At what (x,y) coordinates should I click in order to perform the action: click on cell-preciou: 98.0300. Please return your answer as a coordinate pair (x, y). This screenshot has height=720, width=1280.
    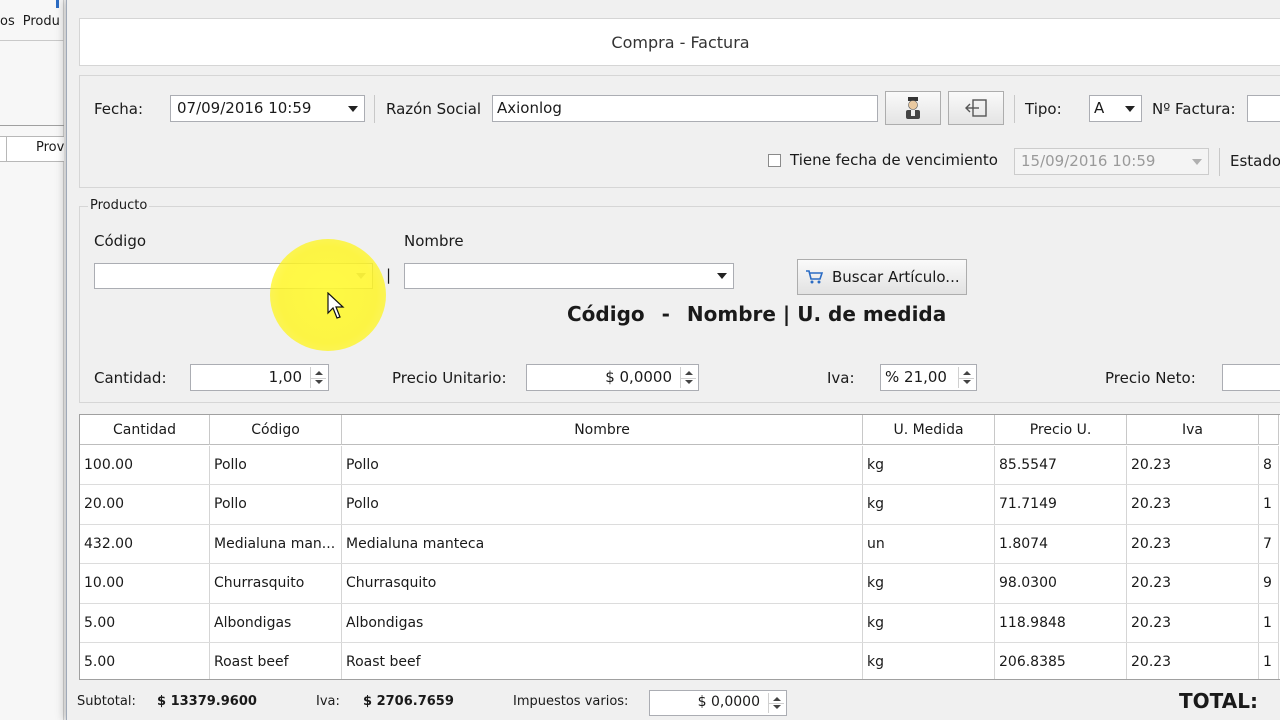
    Looking at the image, I should click on (1061, 583).